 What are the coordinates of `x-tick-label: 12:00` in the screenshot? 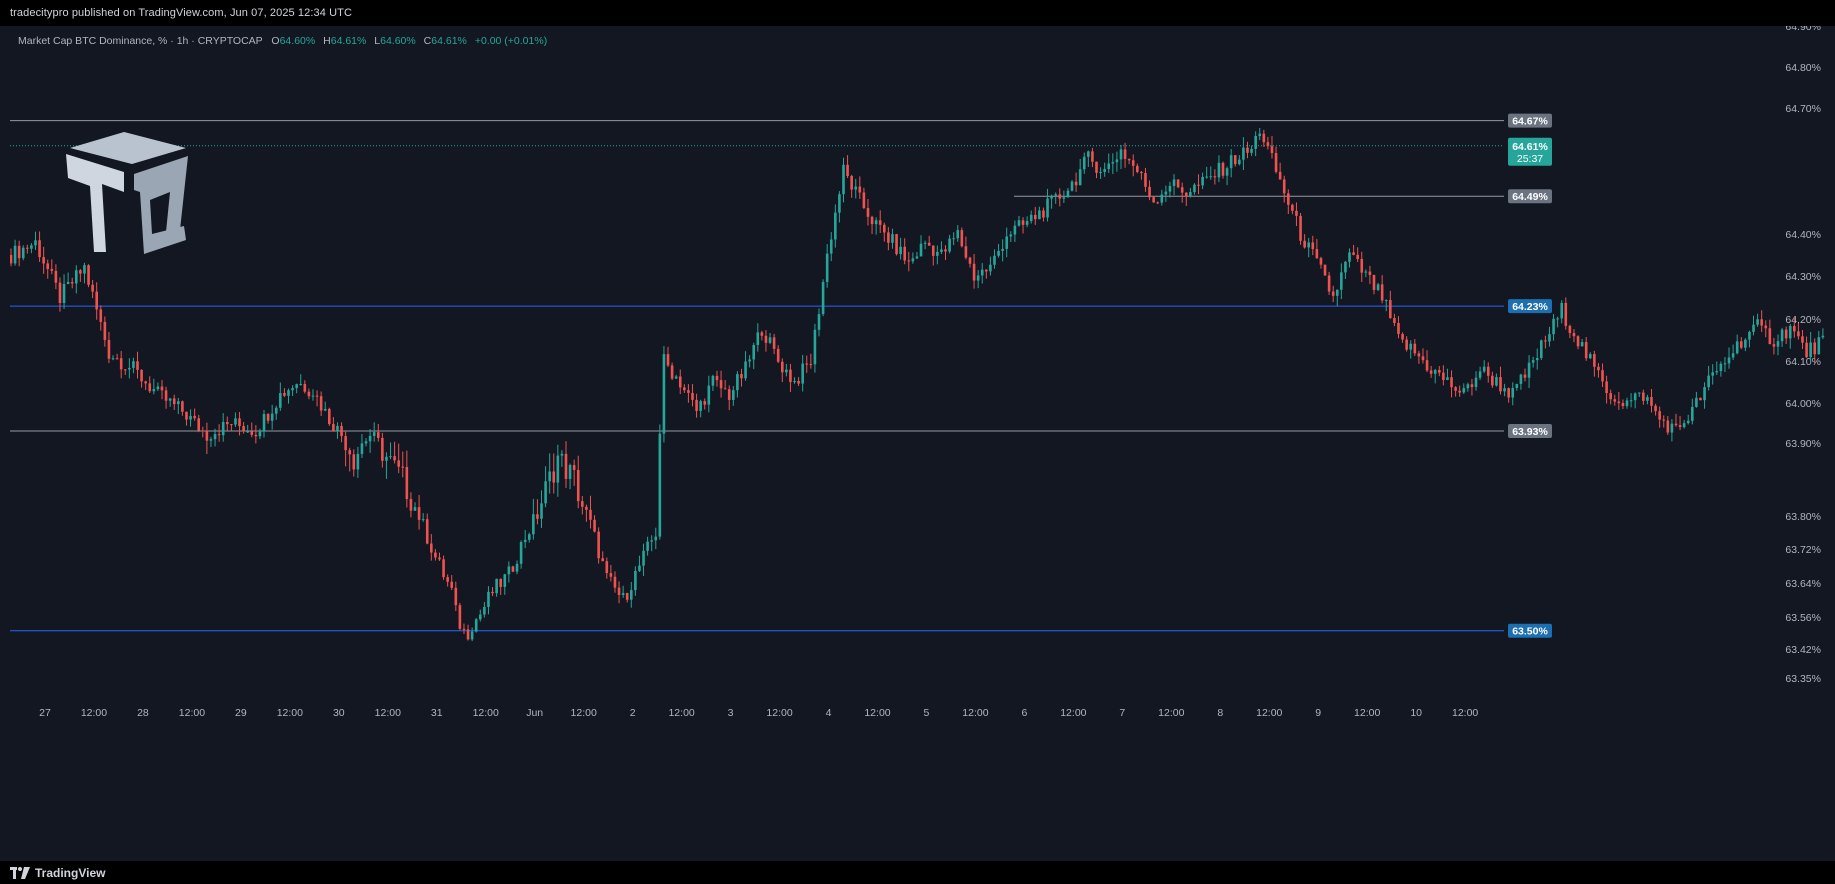 It's located at (94, 713).